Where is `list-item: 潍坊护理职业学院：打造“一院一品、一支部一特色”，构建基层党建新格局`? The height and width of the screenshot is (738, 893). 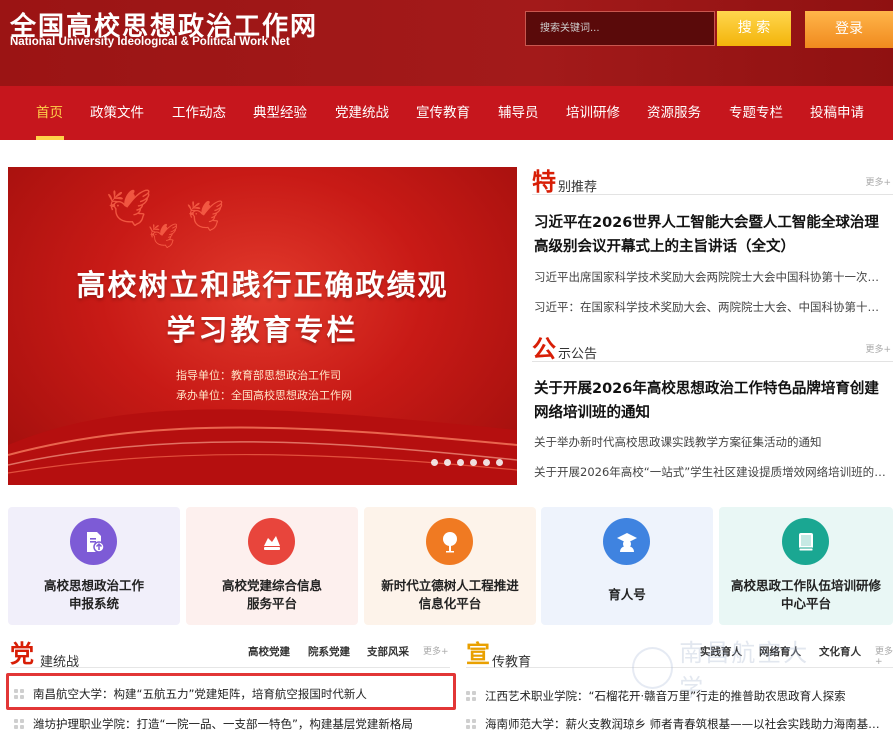 list-item: 潍坊护理职业学院：打造“一院一品、一支部一特色”，构建基层党建新格局 is located at coordinates (231, 724).